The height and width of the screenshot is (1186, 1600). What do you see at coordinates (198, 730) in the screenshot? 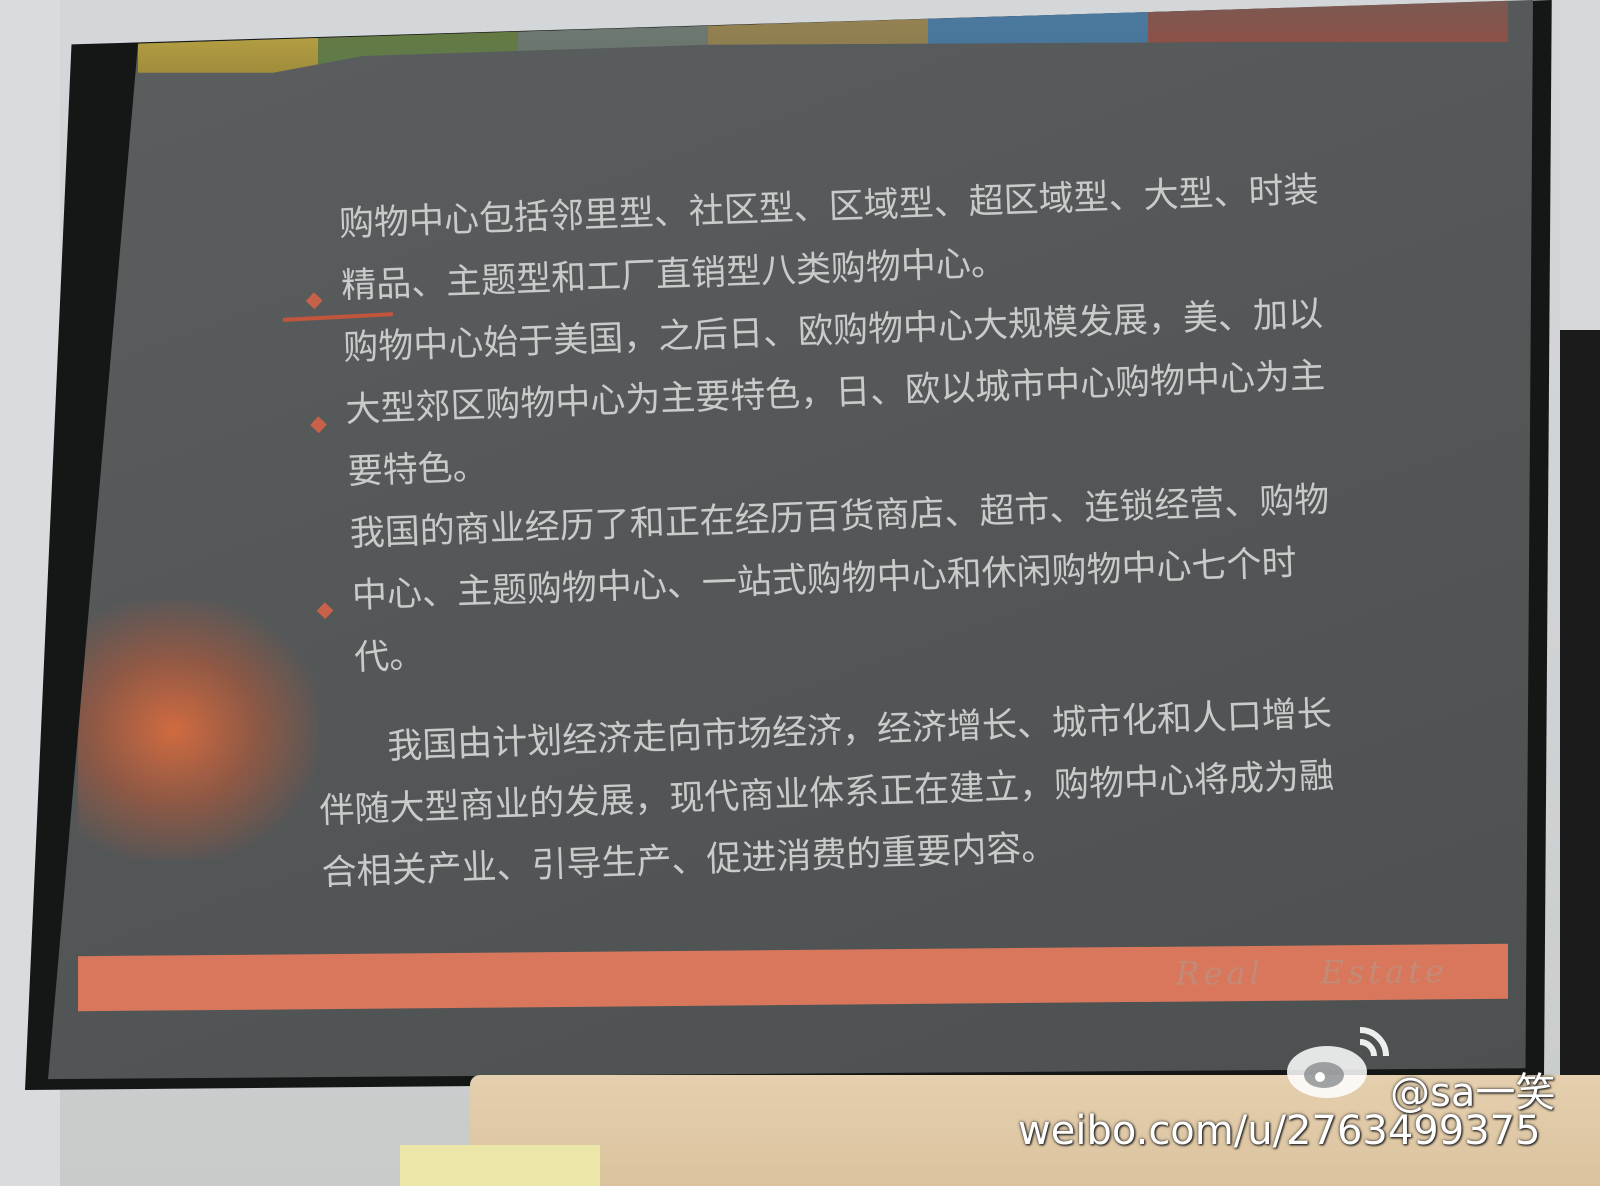
I see `decorative-orange-glow` at bounding box center [198, 730].